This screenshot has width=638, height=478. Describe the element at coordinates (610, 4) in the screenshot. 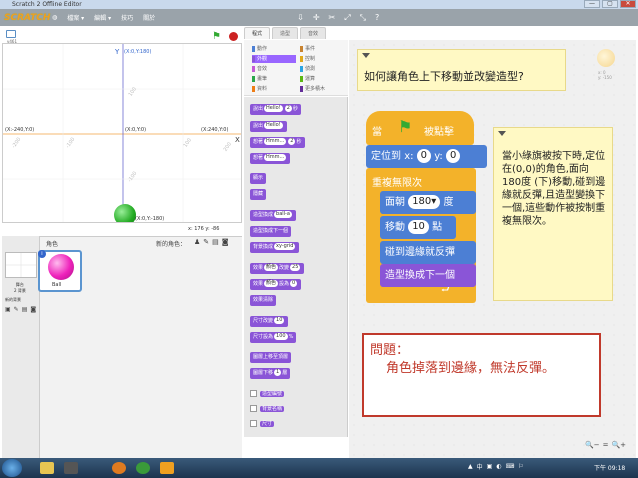

I see `maximize-button: ▢` at that location.